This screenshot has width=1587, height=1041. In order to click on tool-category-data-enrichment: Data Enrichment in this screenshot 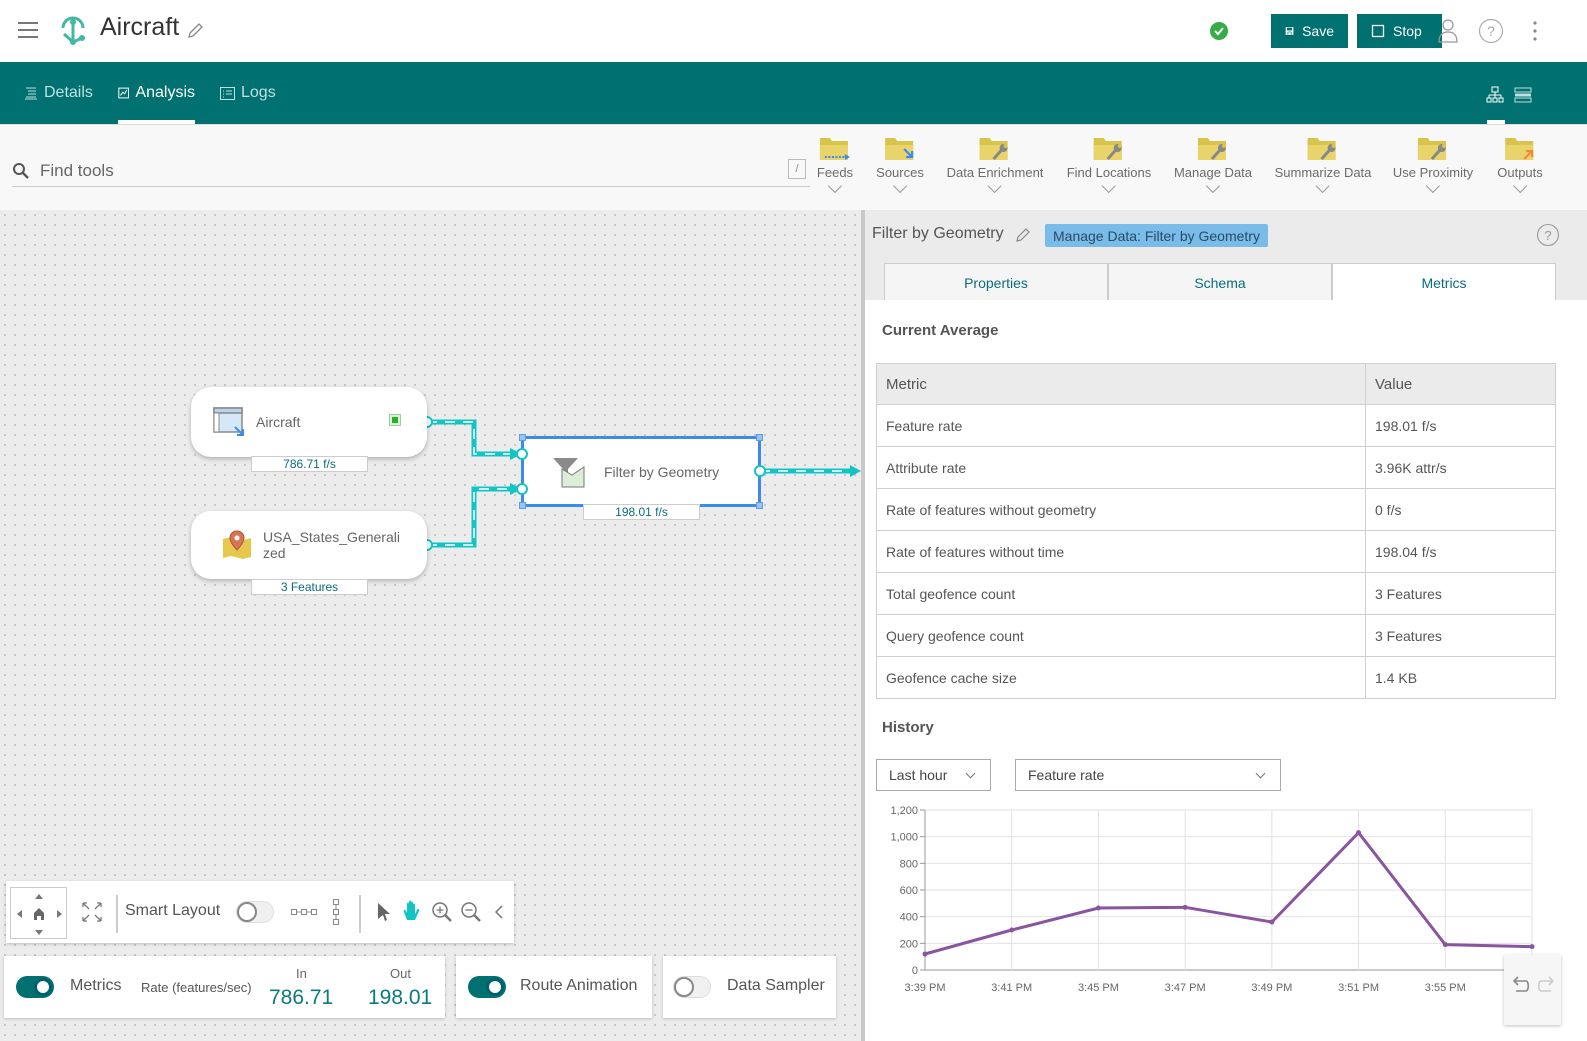, I will do `click(995, 164)`.